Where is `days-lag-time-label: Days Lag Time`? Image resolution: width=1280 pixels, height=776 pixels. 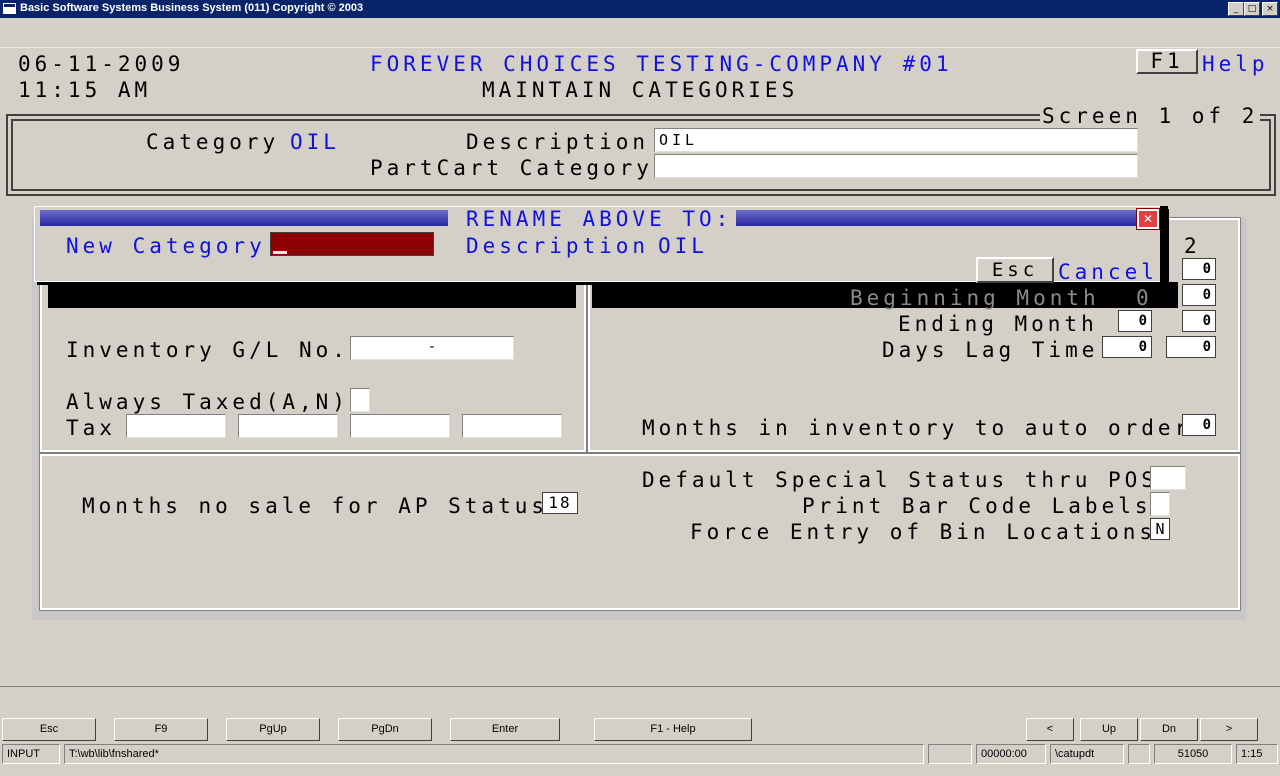 days-lag-time-label: Days Lag Time is located at coordinates (990, 350).